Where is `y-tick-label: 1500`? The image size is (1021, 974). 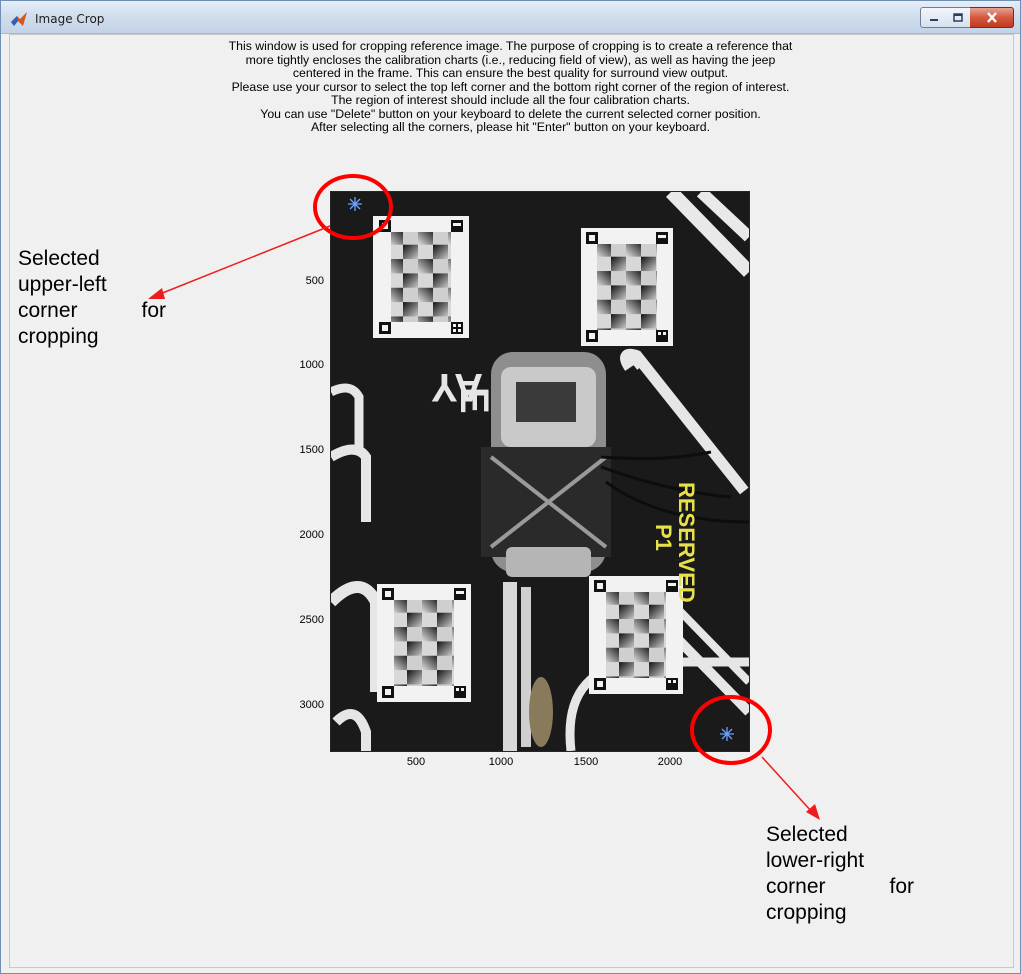
y-tick-label: 1500 is located at coordinates (311, 450).